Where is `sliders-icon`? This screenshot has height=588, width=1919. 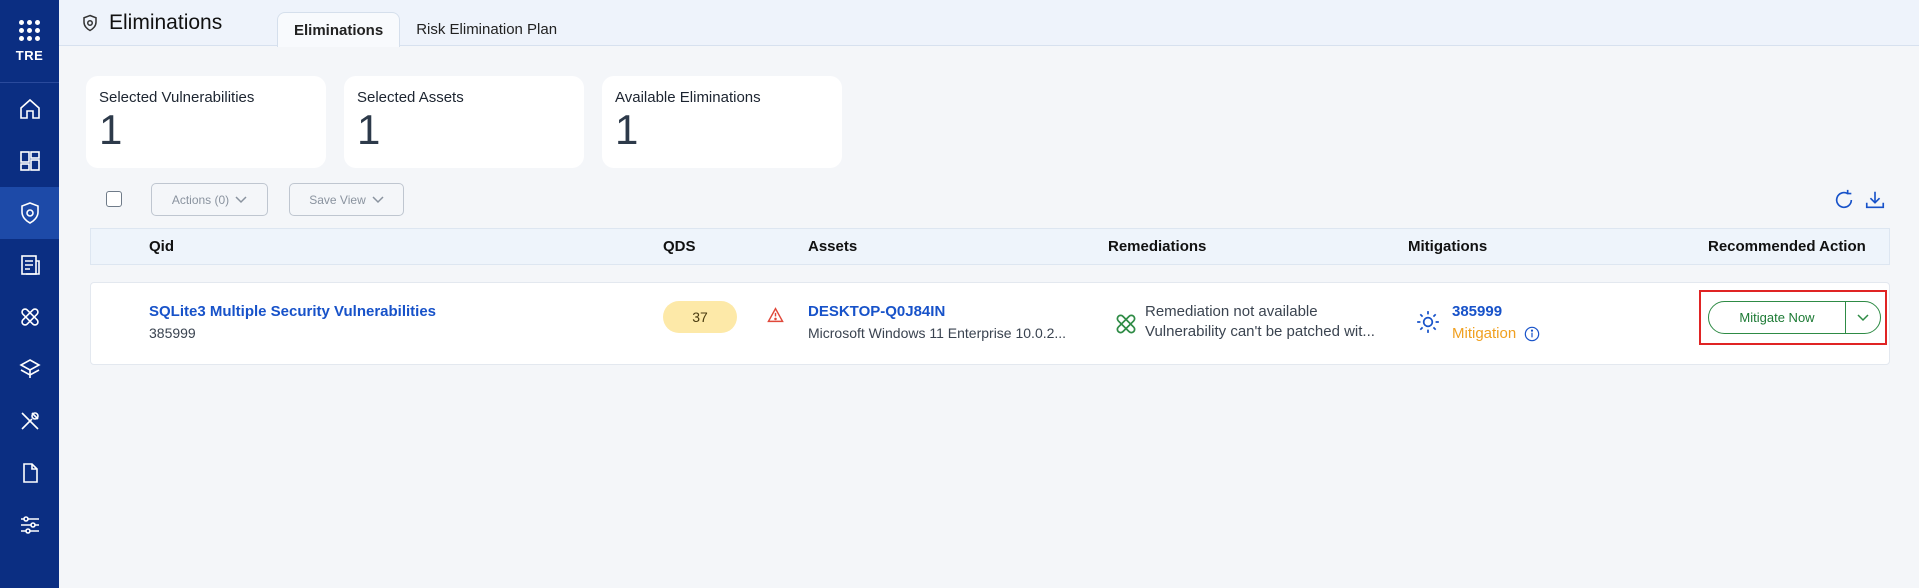 sliders-icon is located at coordinates (29, 525).